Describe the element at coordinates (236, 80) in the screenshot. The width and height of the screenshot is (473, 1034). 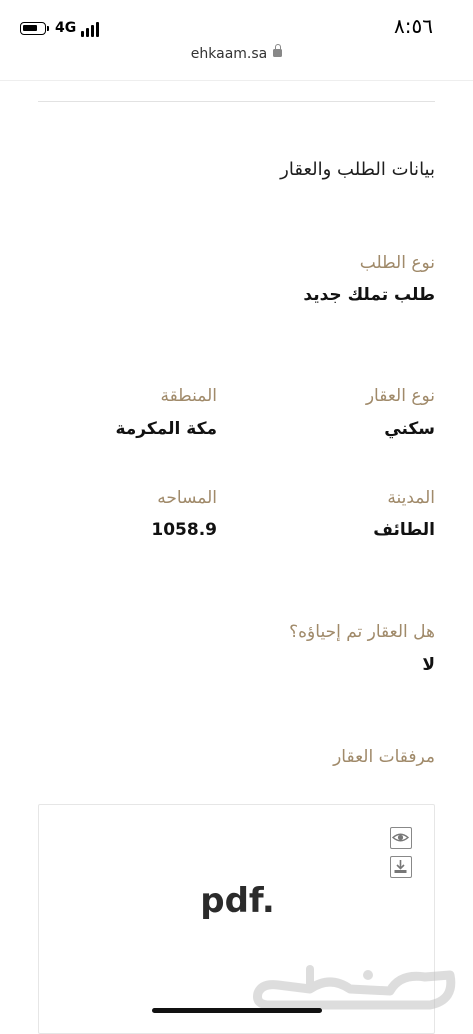
I see `toolbar-divider` at that location.